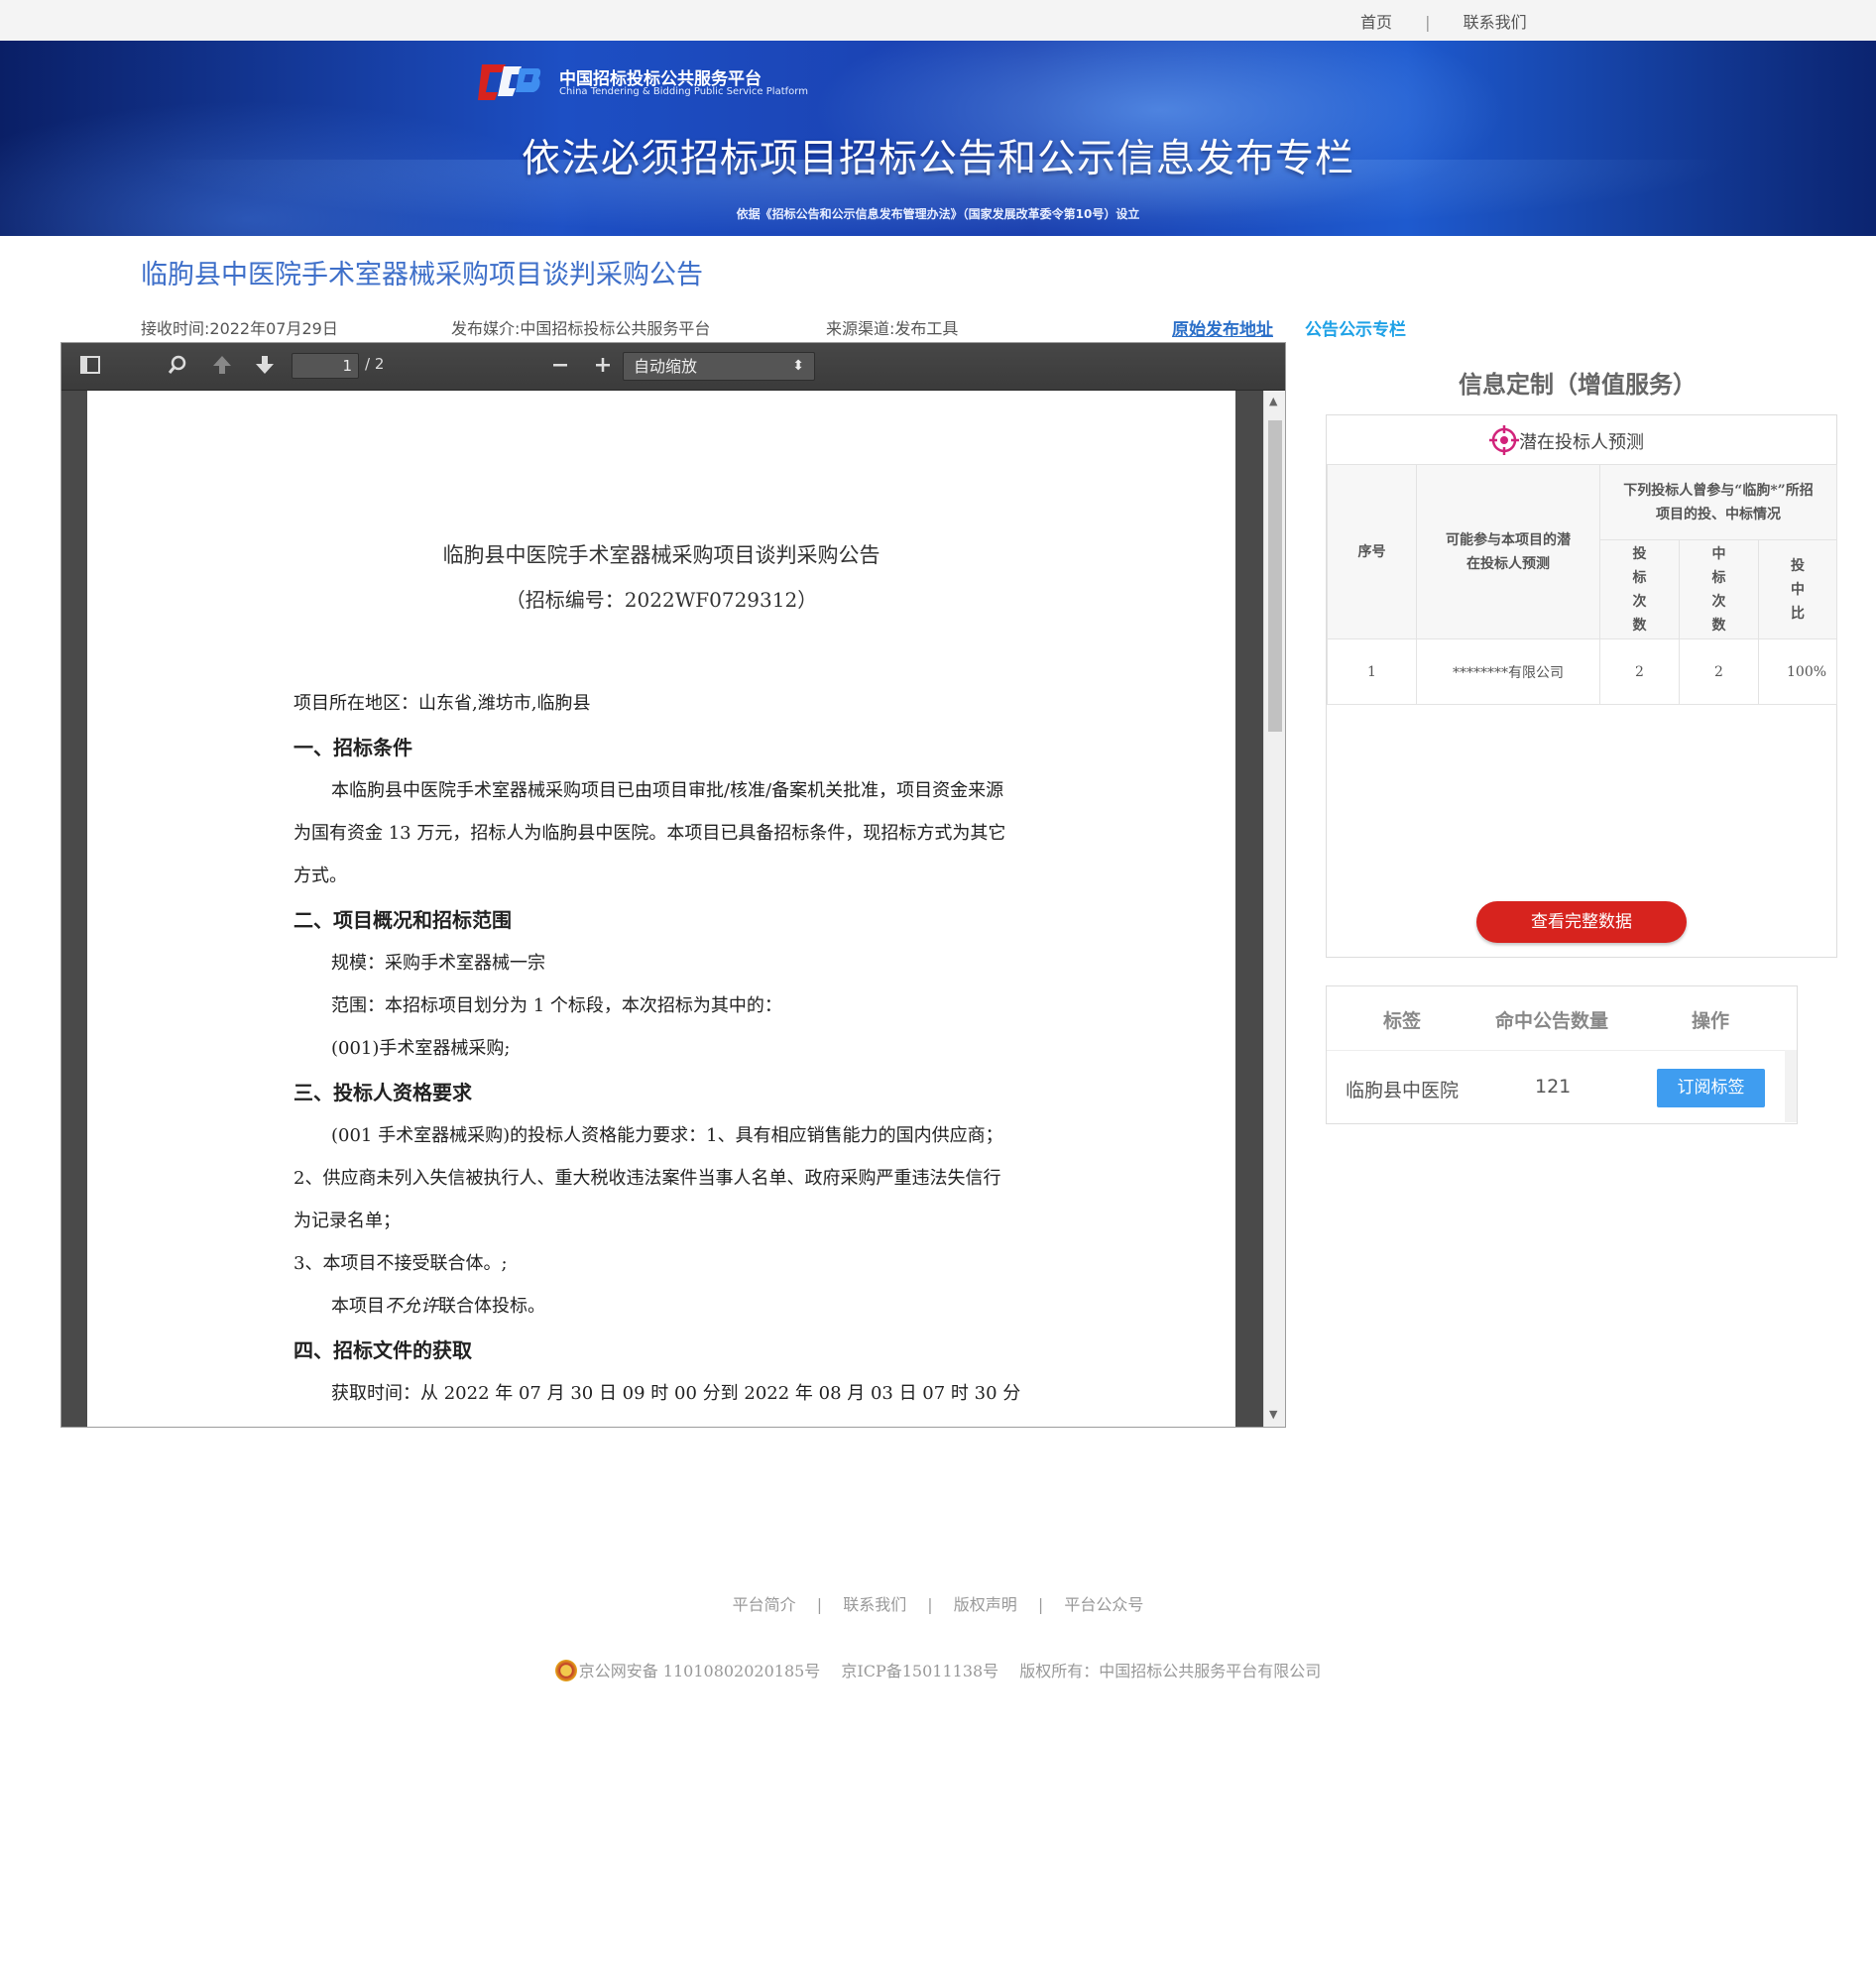 The width and height of the screenshot is (1876, 1968). I want to click on pdf-line: 项目所在地区：山东省,潍坊市,临朐县, so click(442, 703).